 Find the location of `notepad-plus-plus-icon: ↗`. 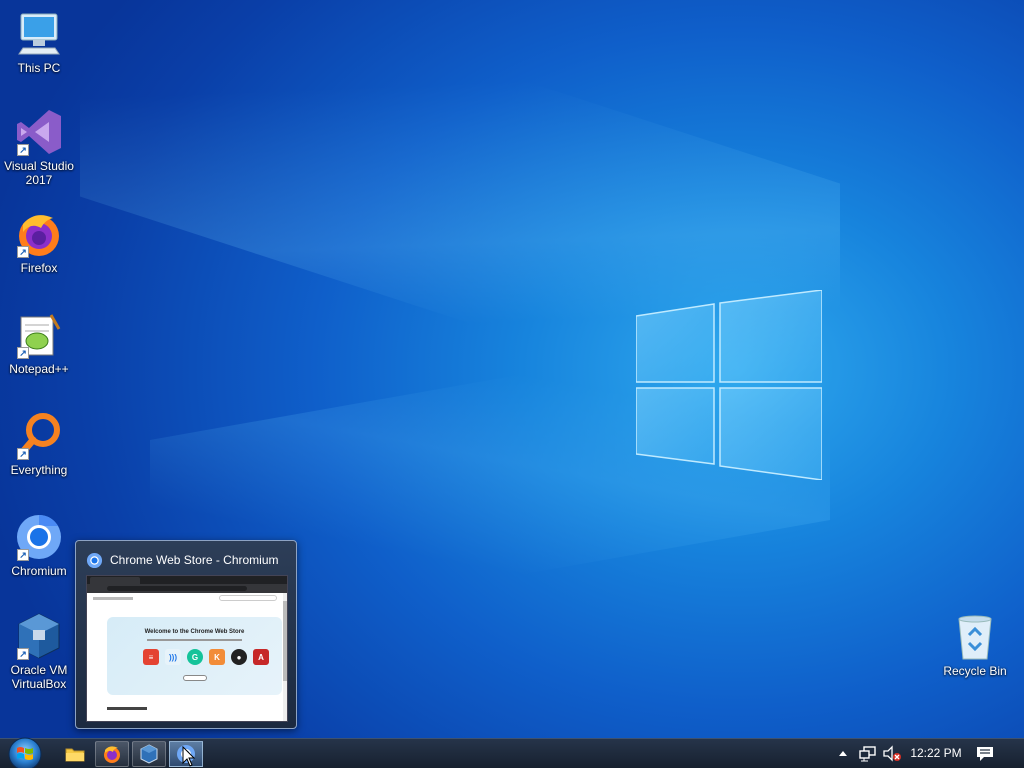

notepad-plus-plus-icon: ↗ is located at coordinates (39, 335).